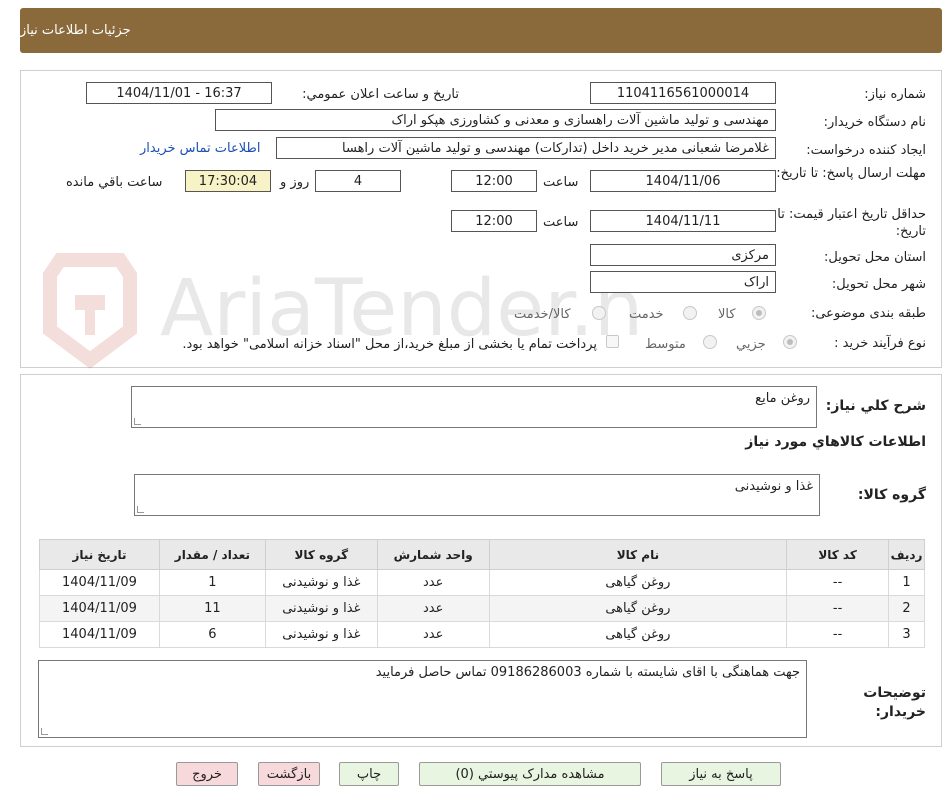 The height and width of the screenshot is (806, 944). Describe the element at coordinates (880, 343) in the screenshot. I see `process-label: نوع فرآیند خرید :` at that location.